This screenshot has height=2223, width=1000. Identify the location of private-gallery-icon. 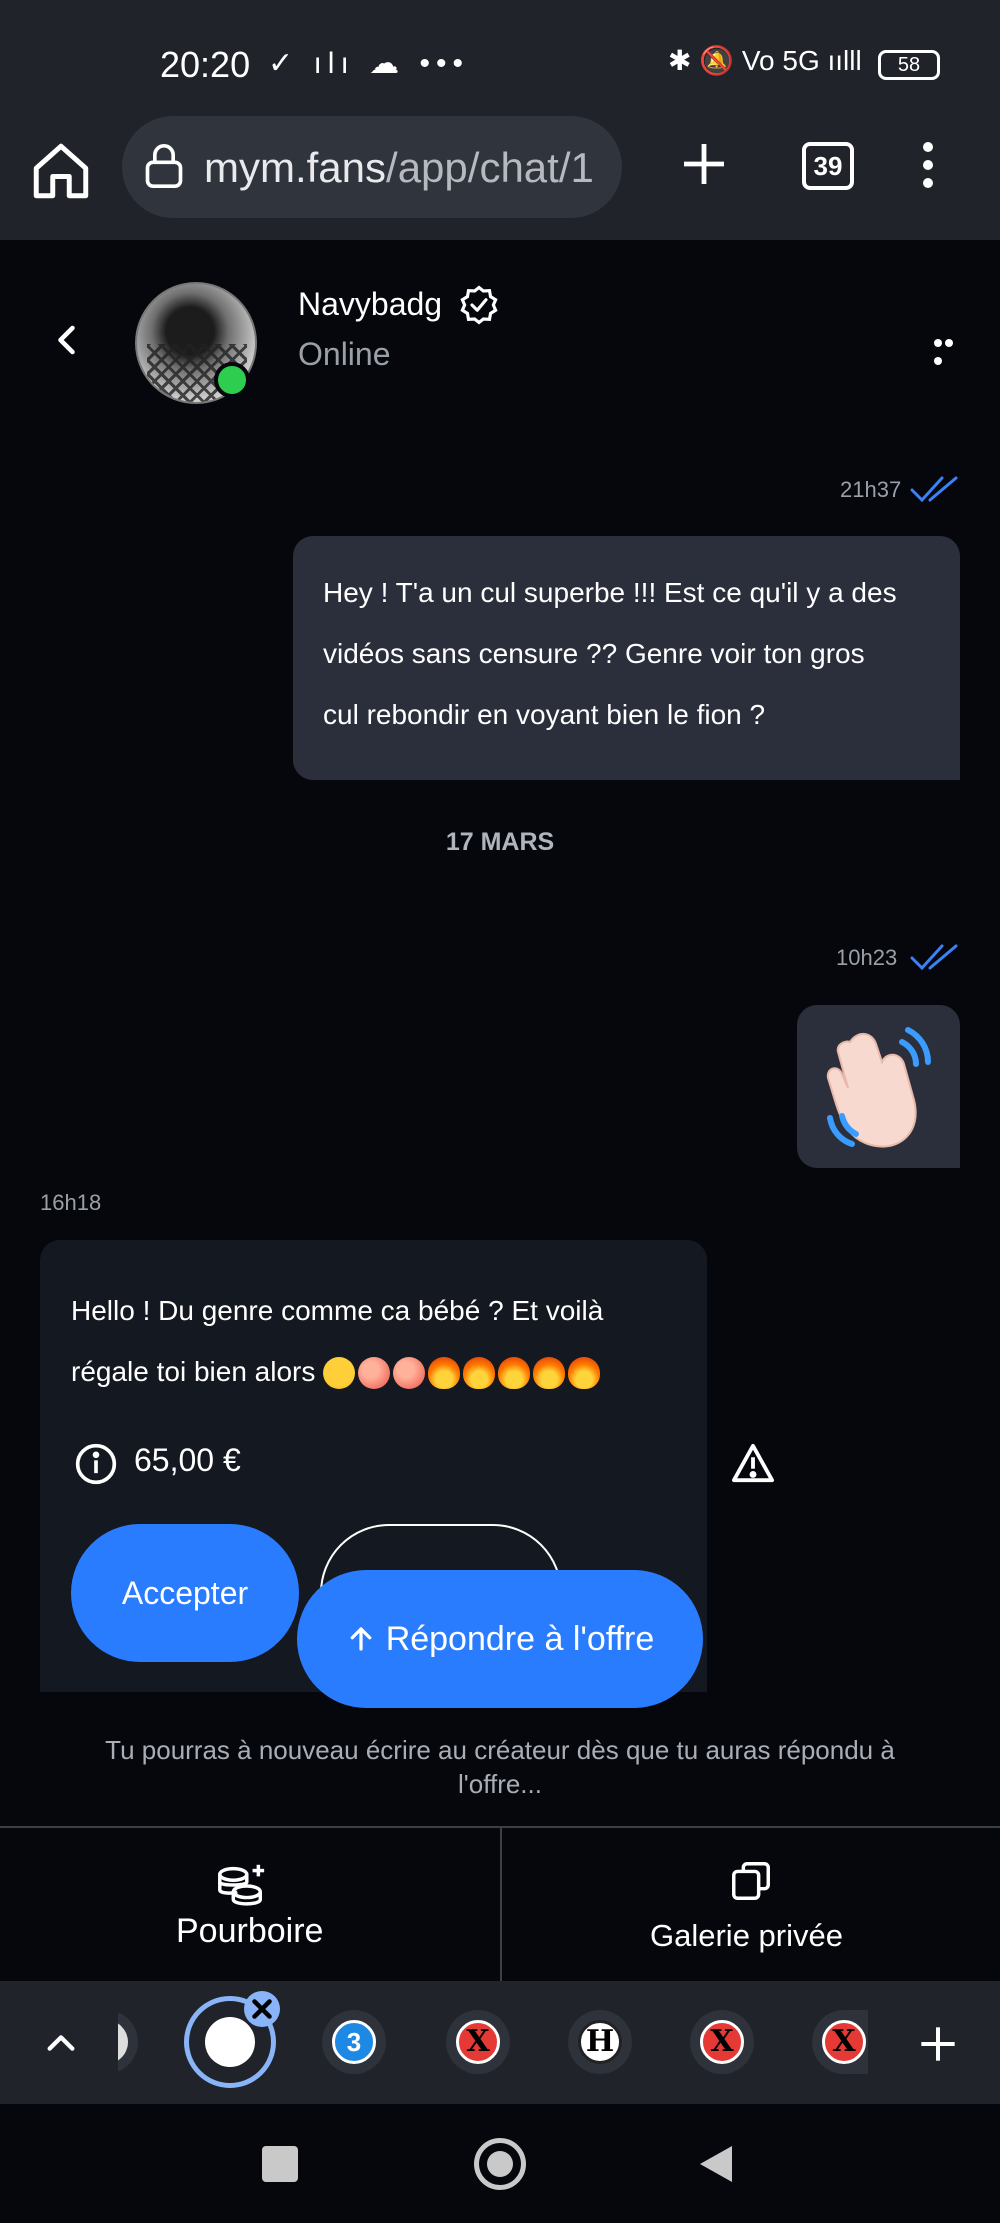
(751, 1881).